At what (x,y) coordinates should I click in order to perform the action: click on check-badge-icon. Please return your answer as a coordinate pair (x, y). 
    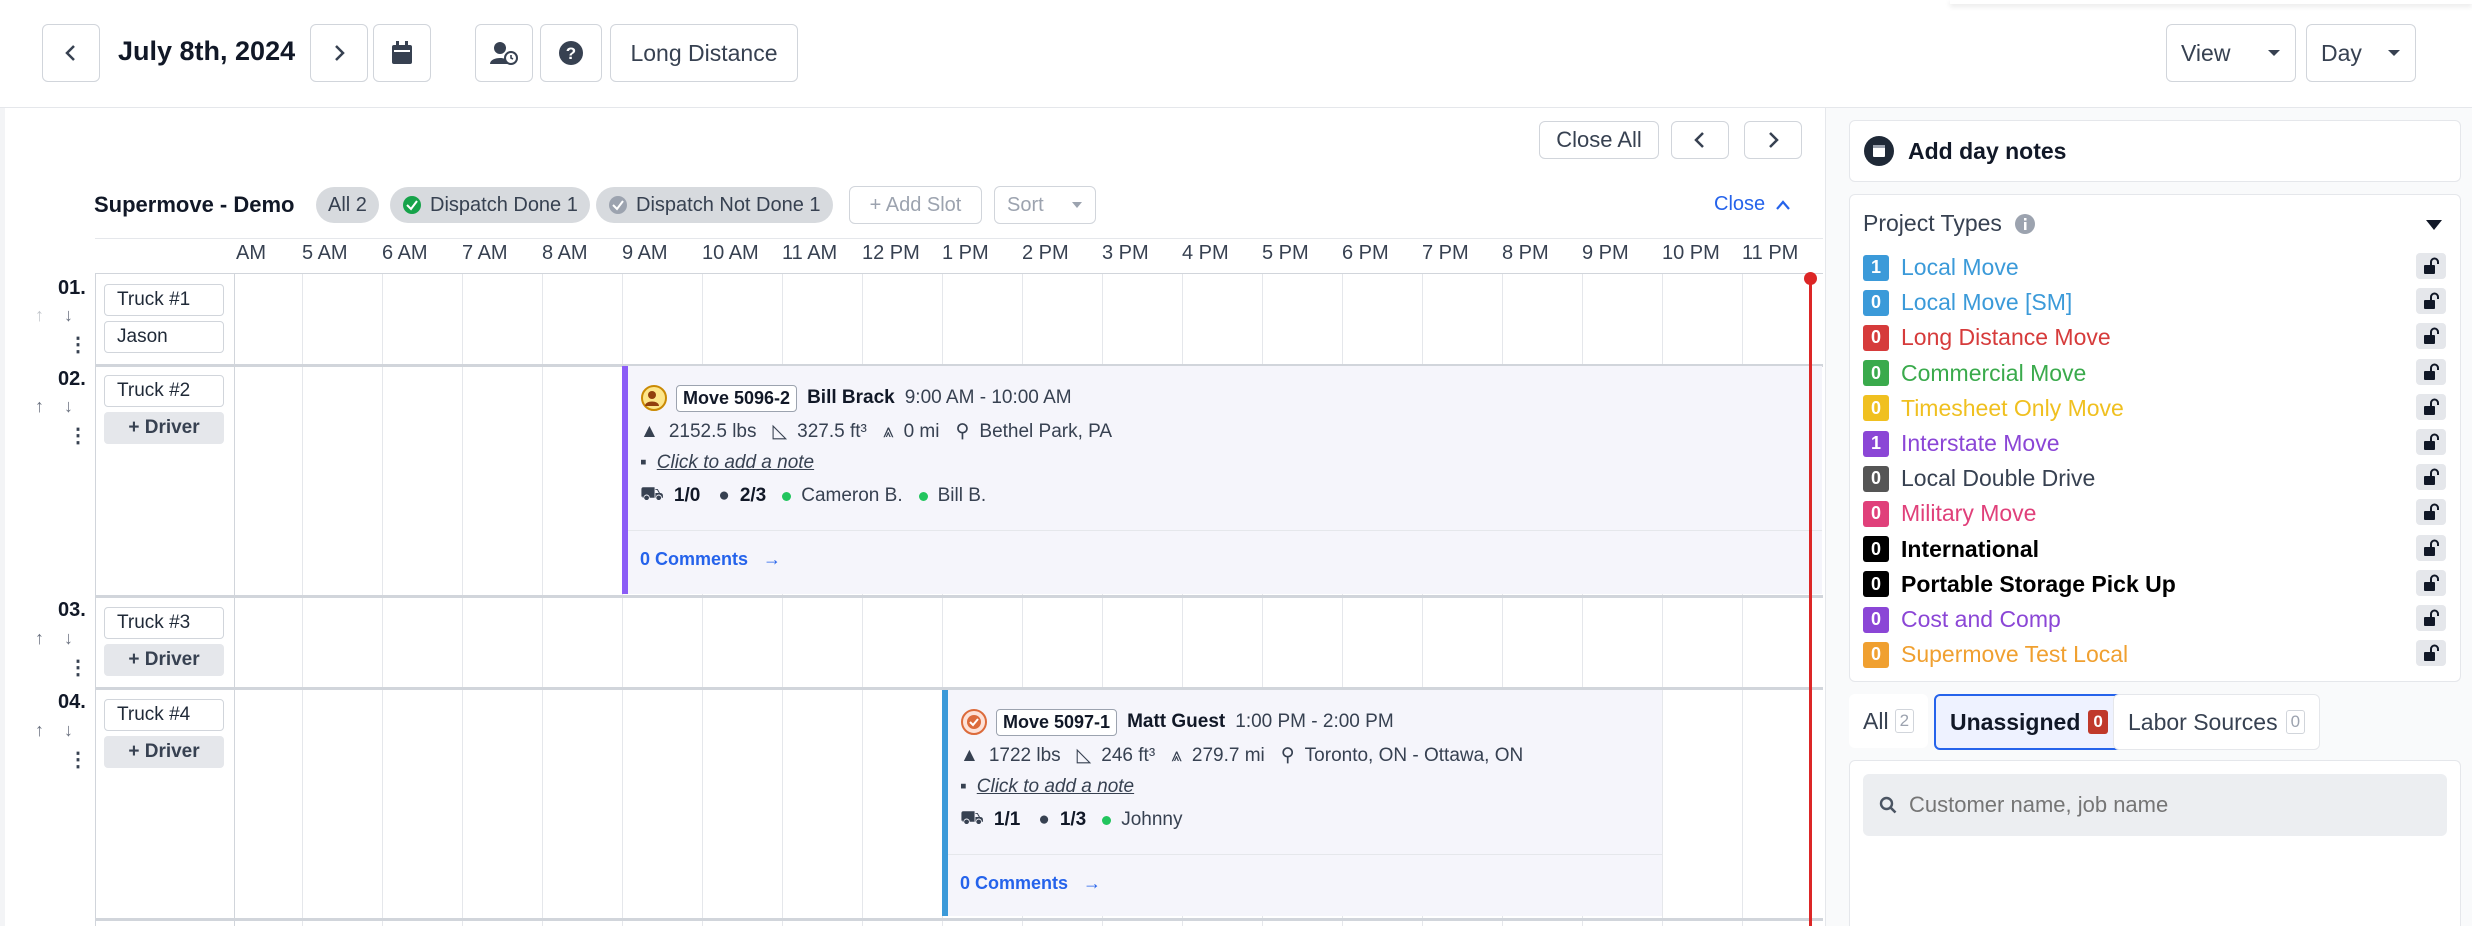
    Looking at the image, I should click on (974, 722).